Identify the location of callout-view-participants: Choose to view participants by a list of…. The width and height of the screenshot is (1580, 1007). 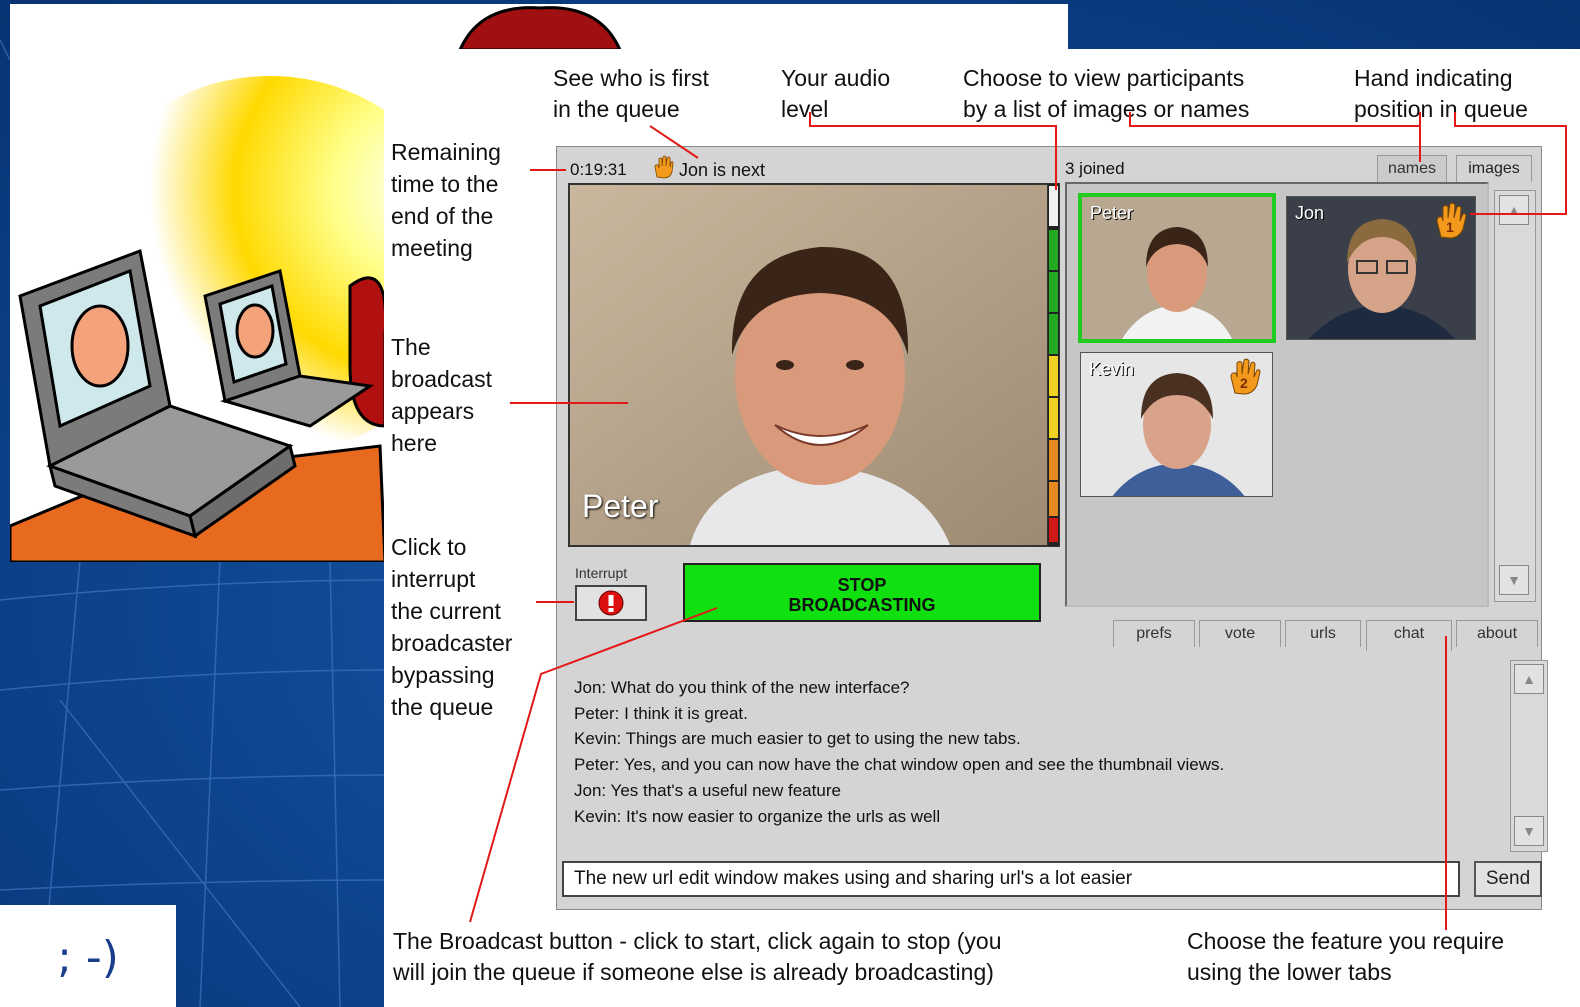
(1106, 94).